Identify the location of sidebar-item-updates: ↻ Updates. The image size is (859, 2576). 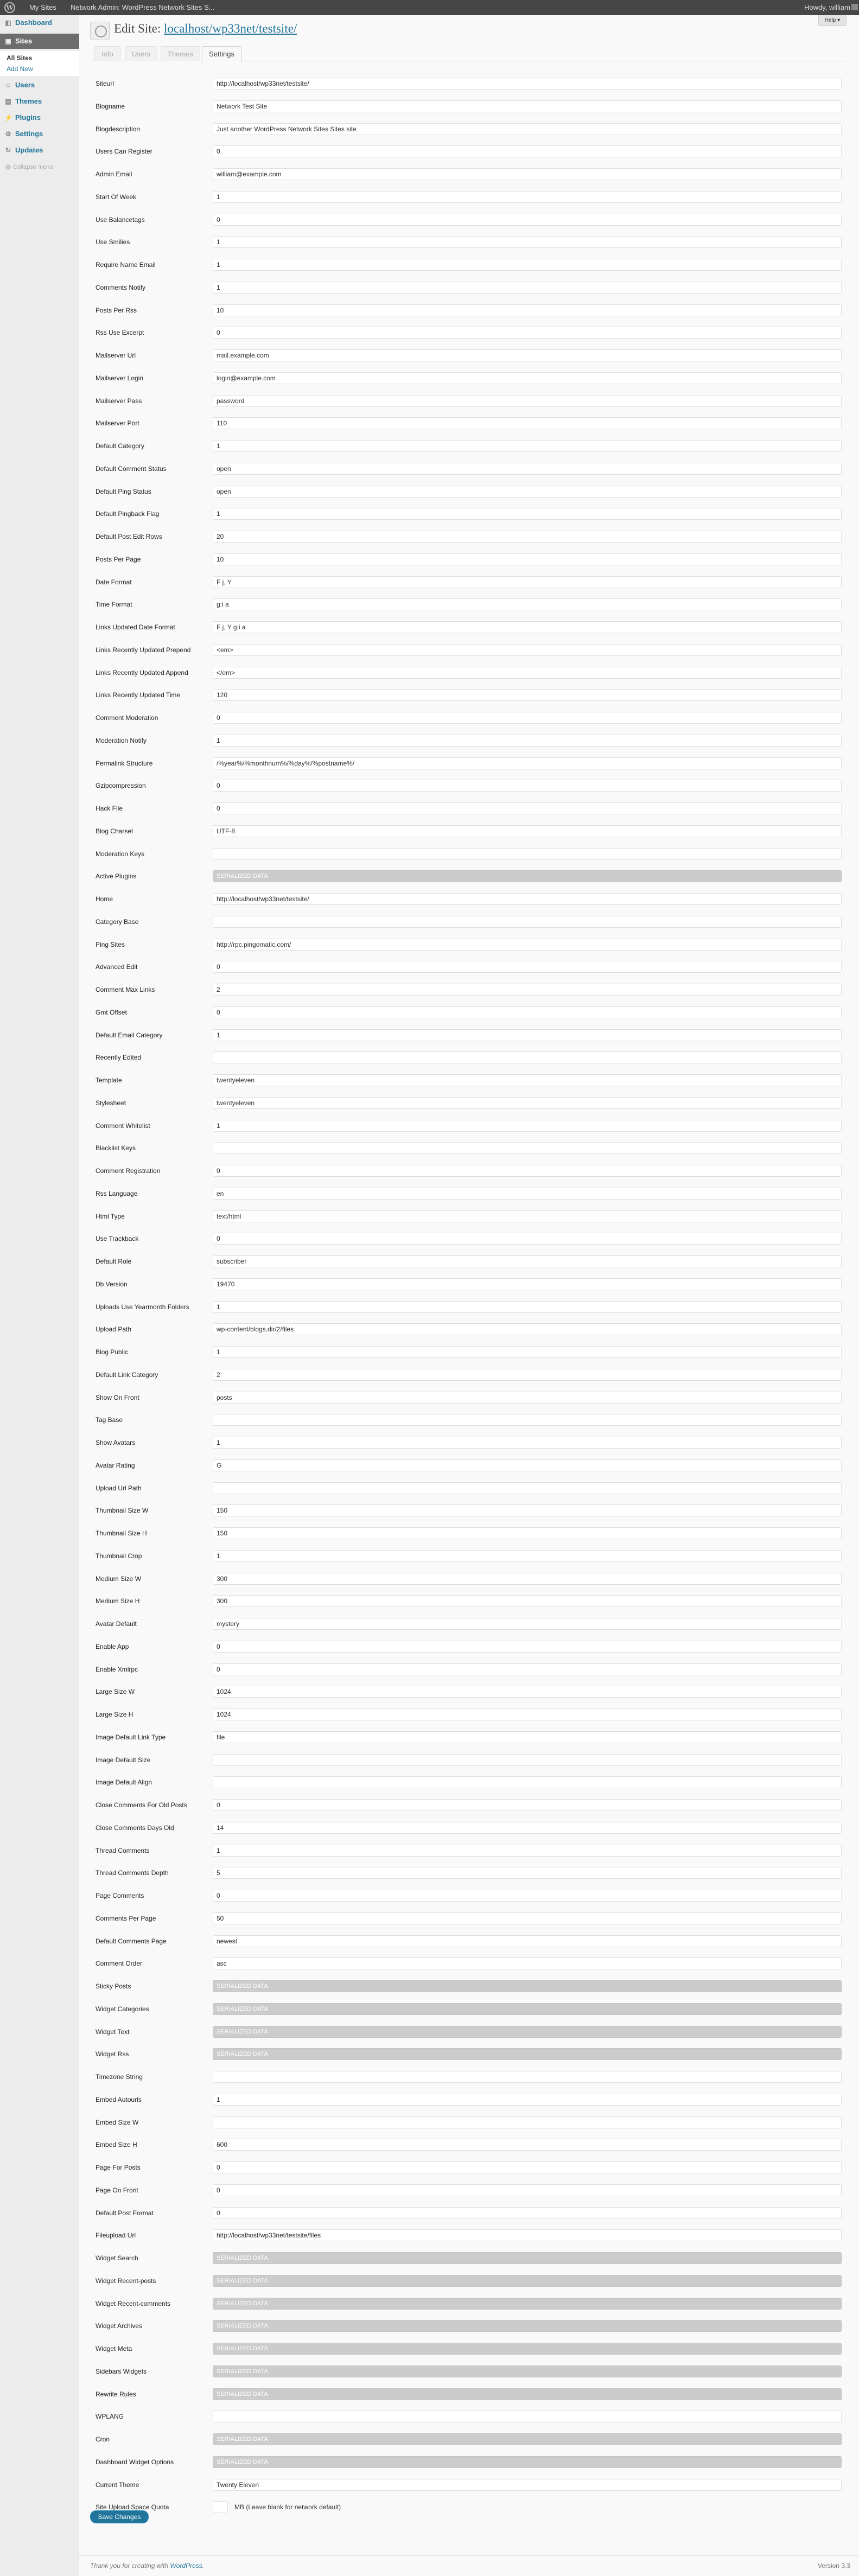
(39, 150).